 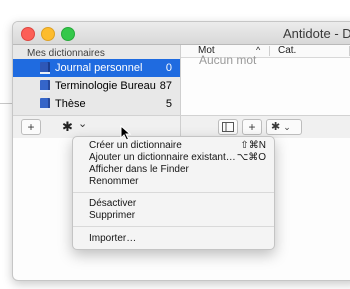 I want to click on menu-item-rename: Renommer, so click(x=113, y=181).